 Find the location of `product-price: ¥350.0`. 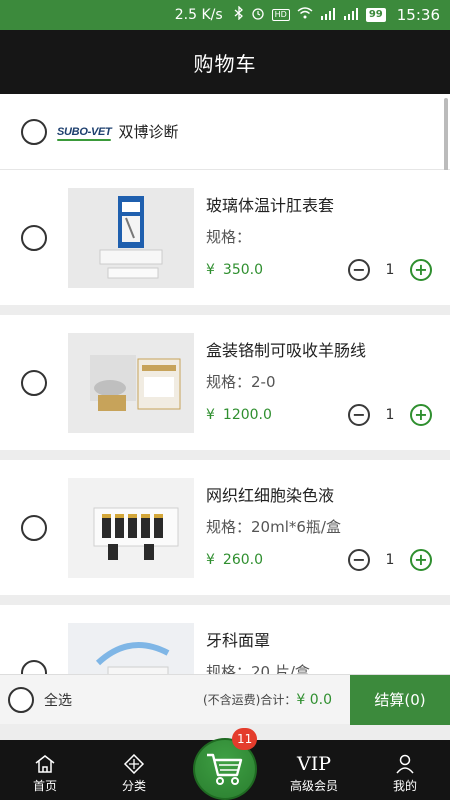

product-price: ¥350.0 is located at coordinates (235, 270).